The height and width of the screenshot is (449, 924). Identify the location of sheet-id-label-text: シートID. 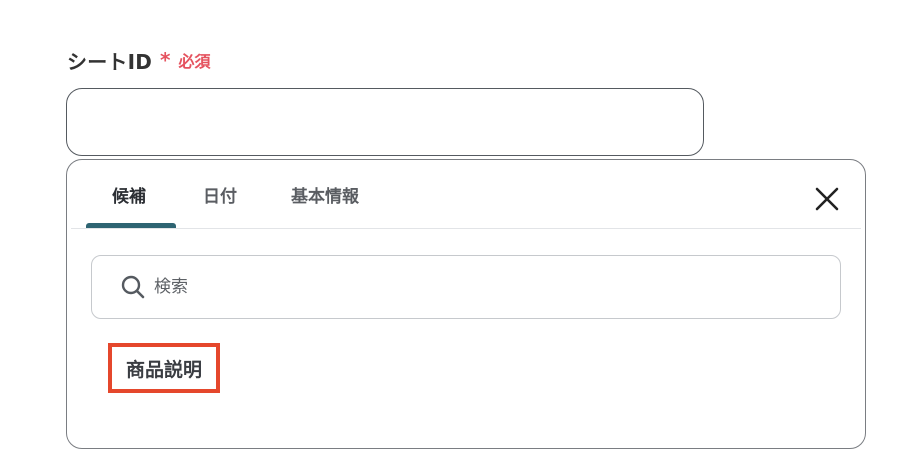
(110, 61).